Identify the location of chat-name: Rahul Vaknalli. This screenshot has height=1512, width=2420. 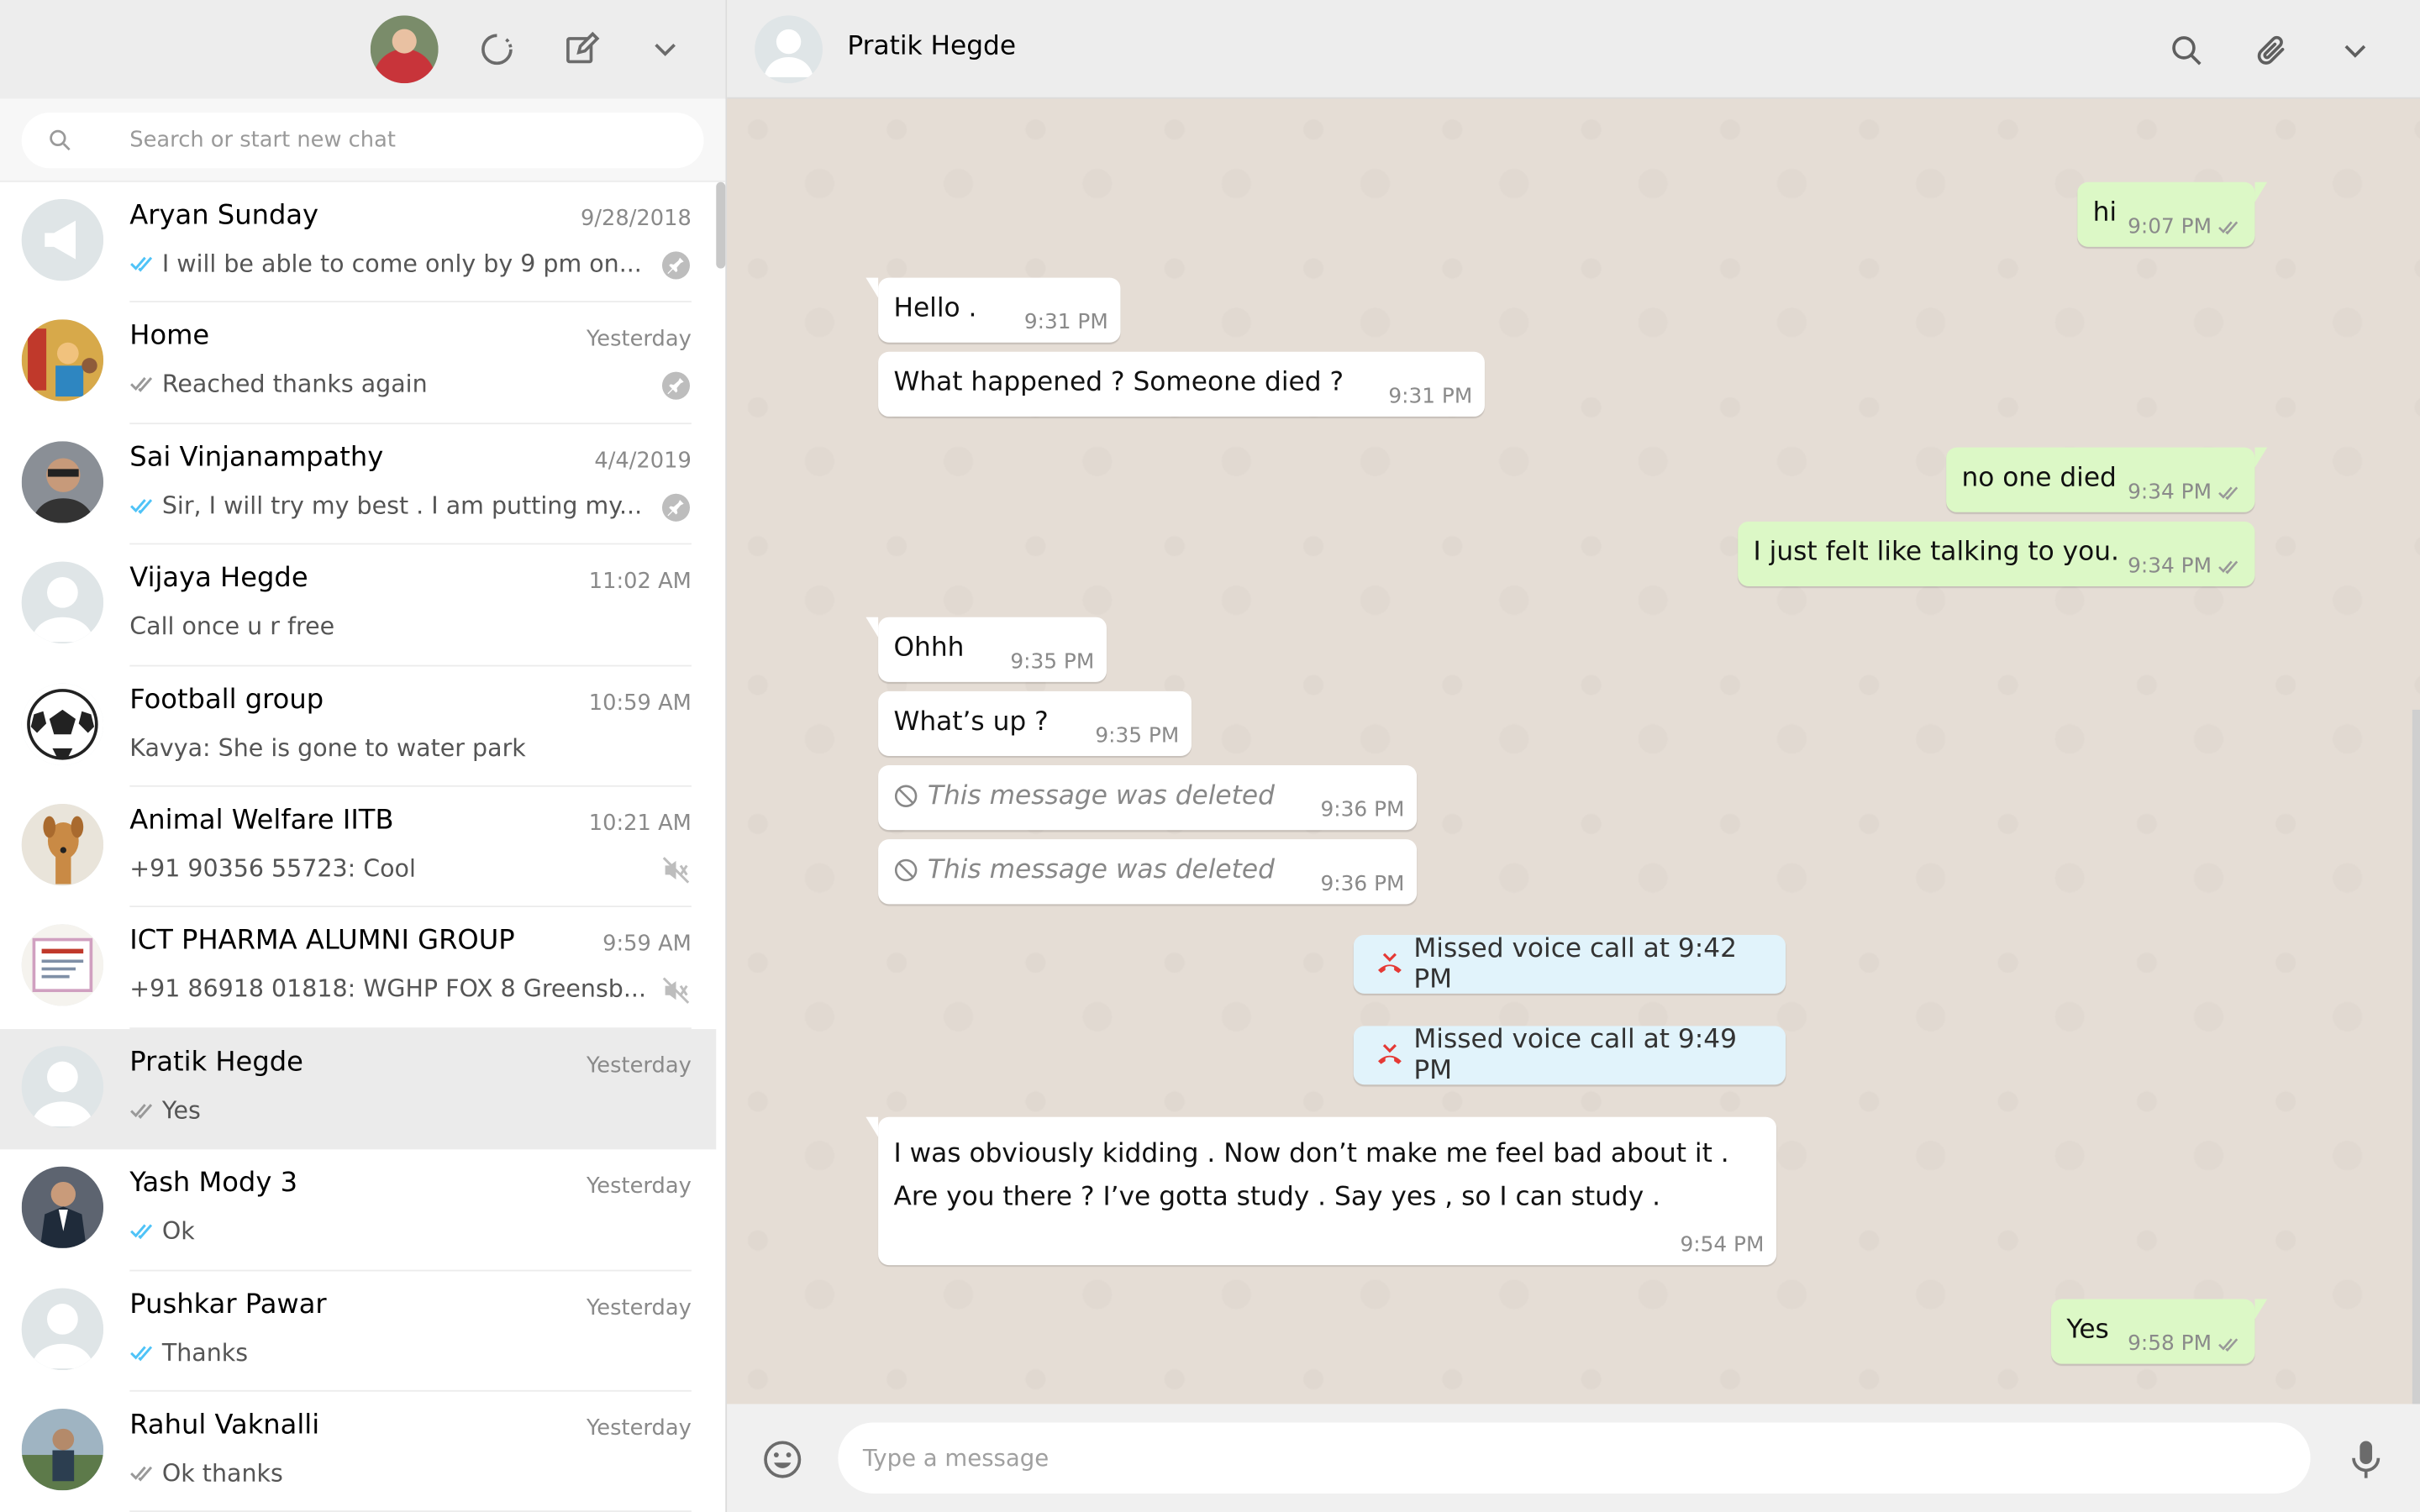
(225, 1425).